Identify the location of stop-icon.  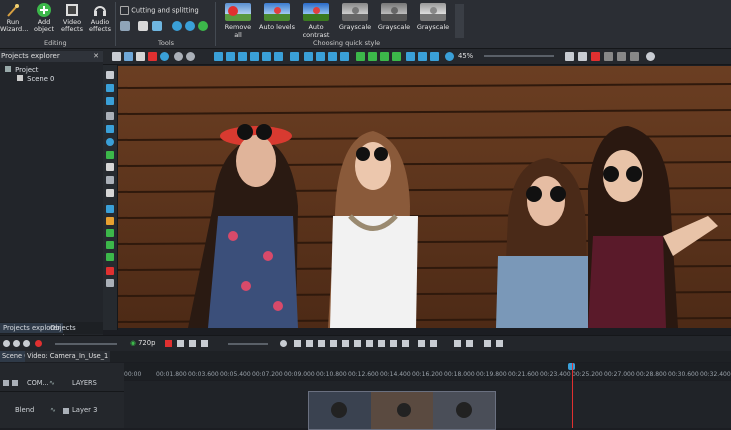
(168, 343).